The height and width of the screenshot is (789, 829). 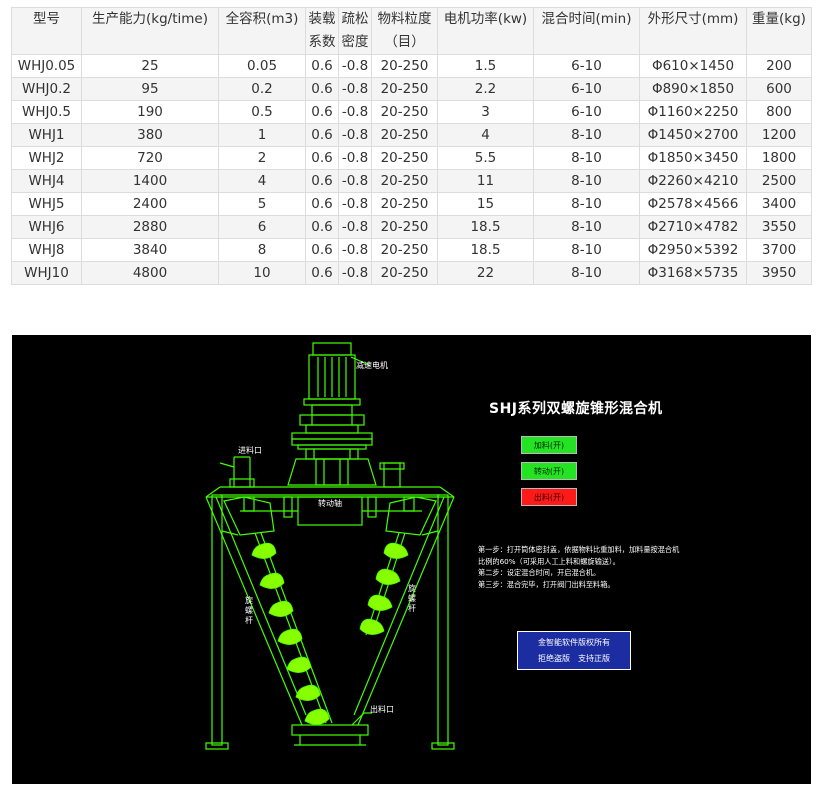 What do you see at coordinates (579, 549) in the screenshot?
I see `step-line: 第一步：打开筒体密封盖，依据物料比重加料，加料量按混合机` at bounding box center [579, 549].